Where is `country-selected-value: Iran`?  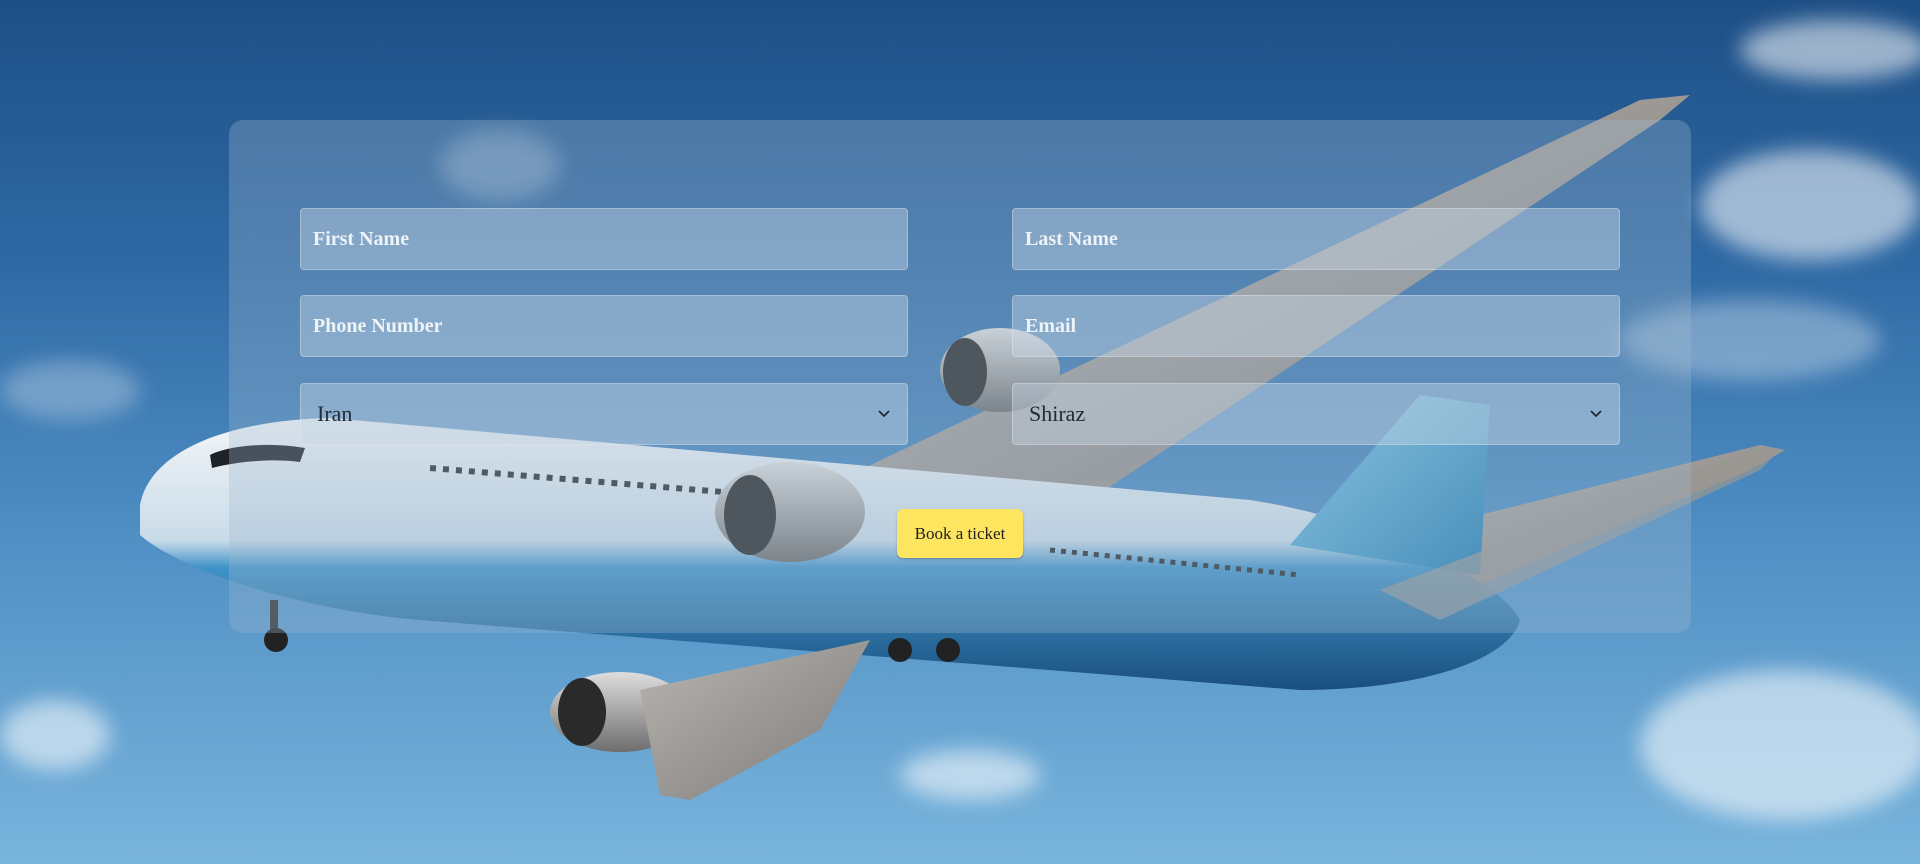
country-selected-value: Iran is located at coordinates (335, 413).